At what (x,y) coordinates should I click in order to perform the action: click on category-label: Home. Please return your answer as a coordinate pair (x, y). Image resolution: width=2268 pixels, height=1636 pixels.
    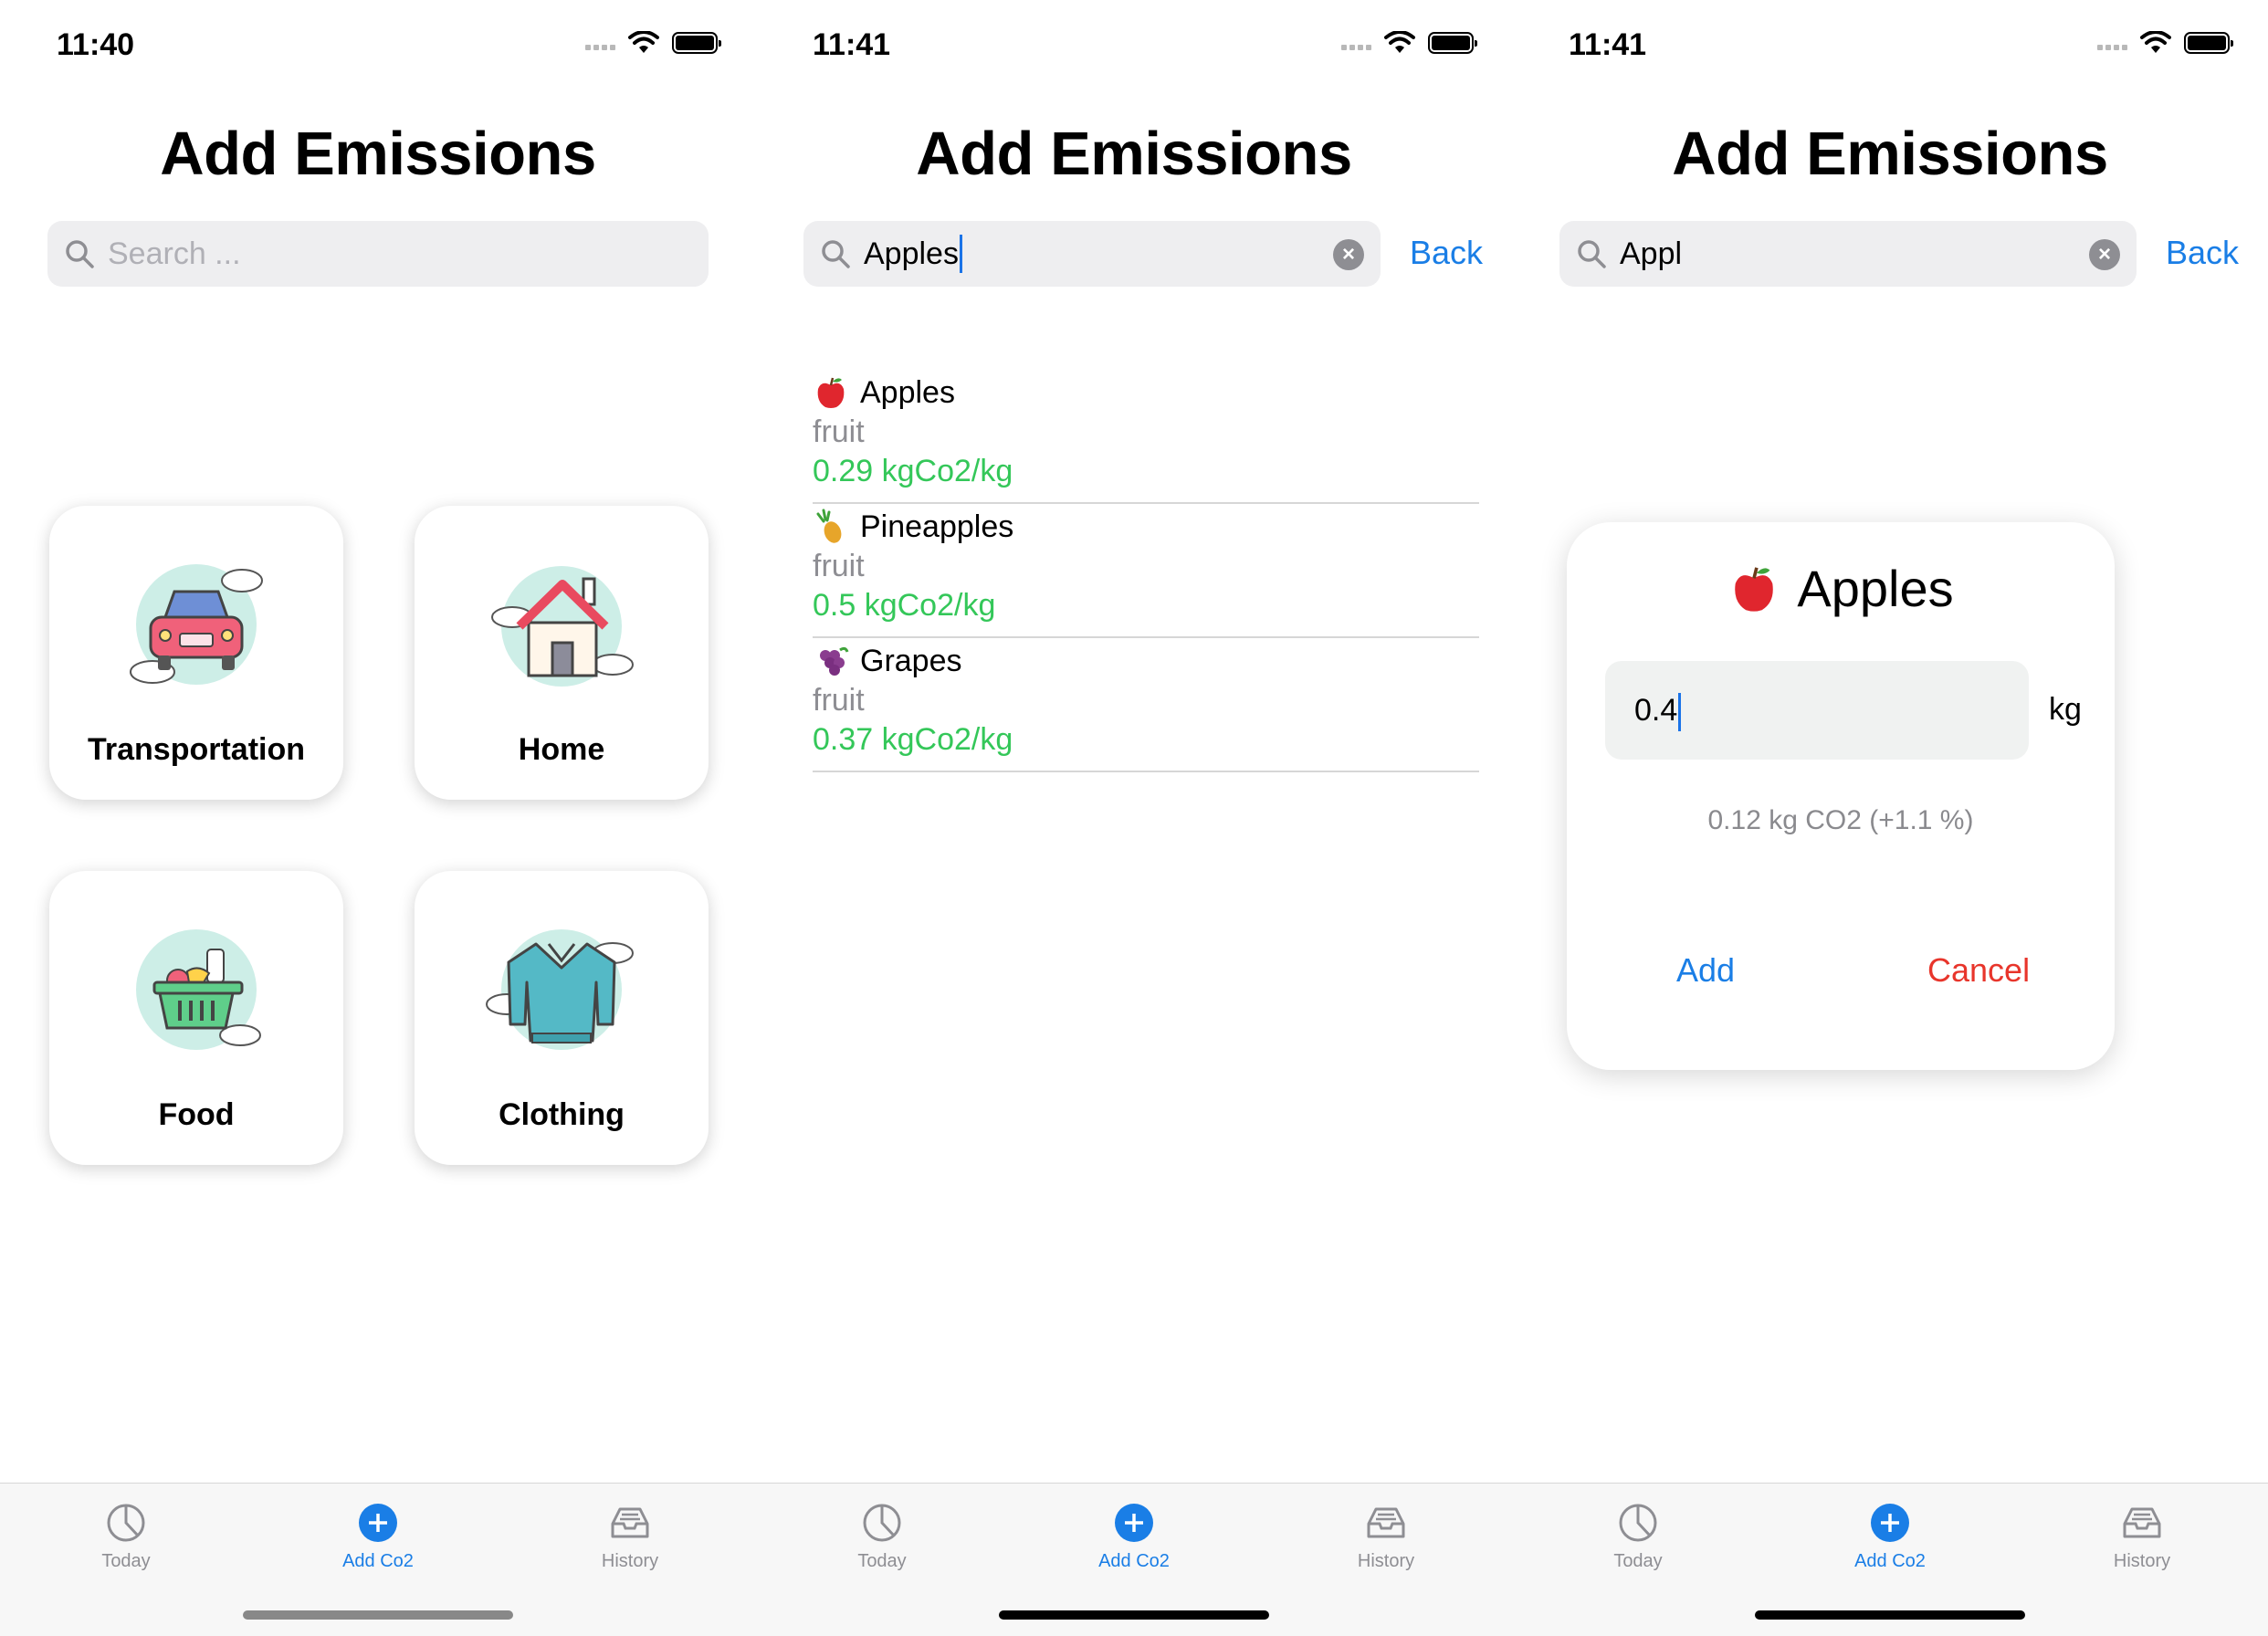
    Looking at the image, I should click on (561, 749).